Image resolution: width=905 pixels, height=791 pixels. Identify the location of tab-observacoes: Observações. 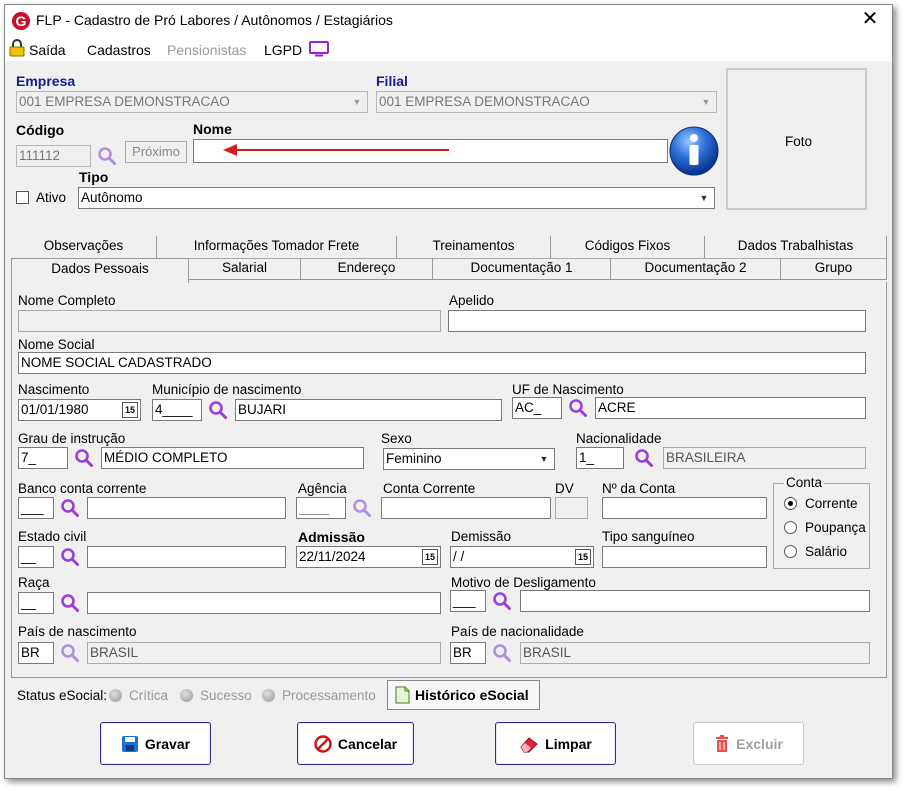
(84, 247).